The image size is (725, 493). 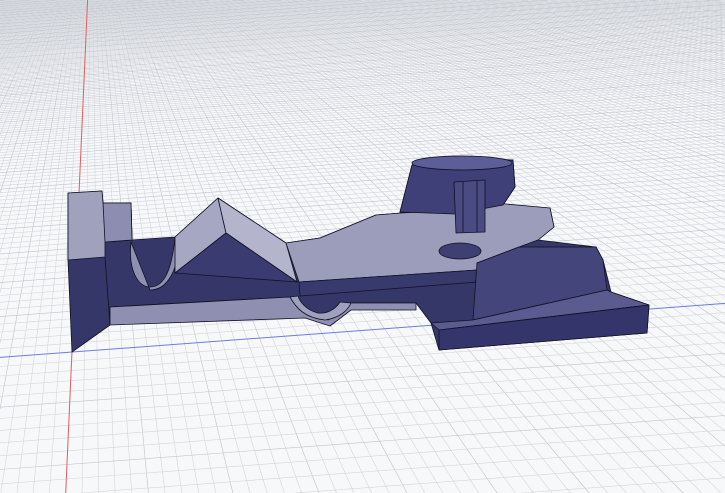 What do you see at coordinates (460, 251) in the screenshot?
I see `plate-hole` at bounding box center [460, 251].